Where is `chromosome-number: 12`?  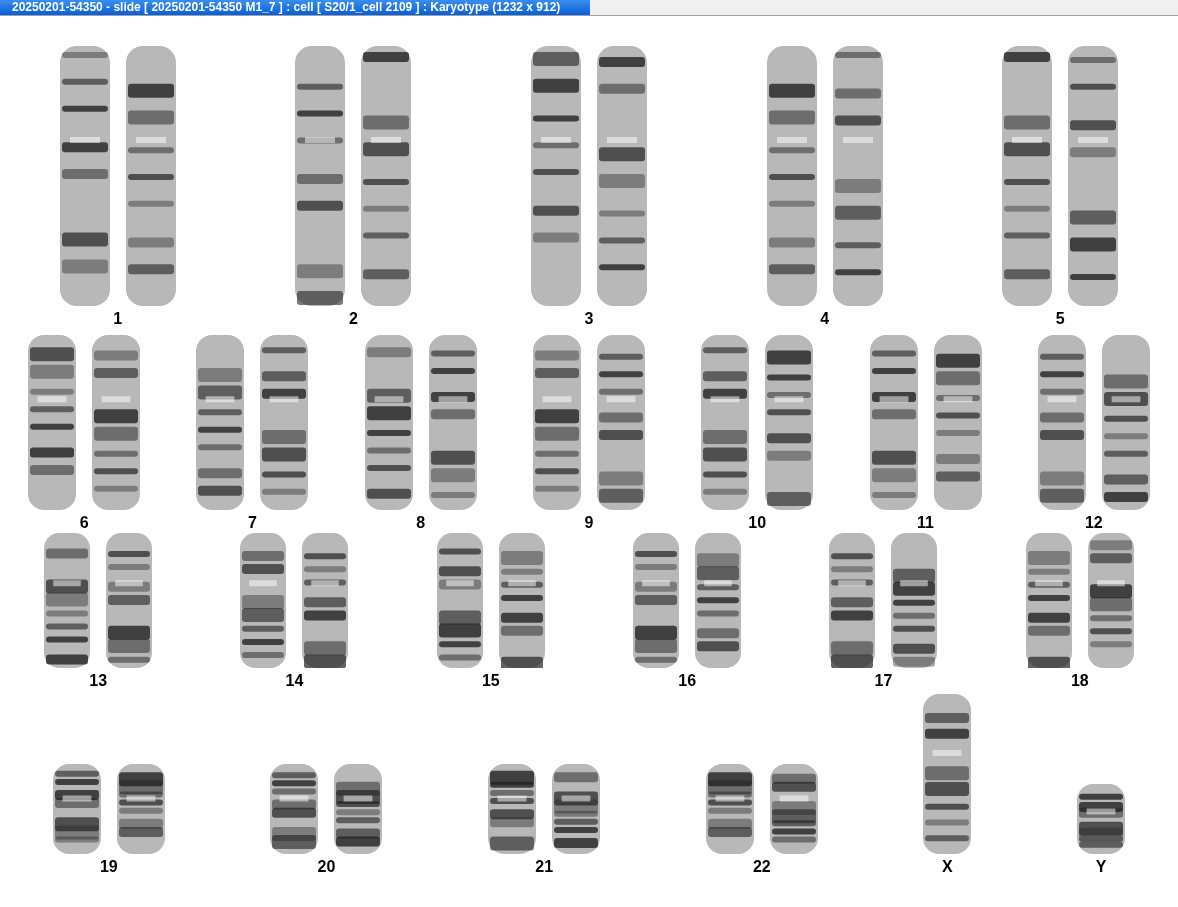
chromosome-number: 12 is located at coordinates (1093, 523).